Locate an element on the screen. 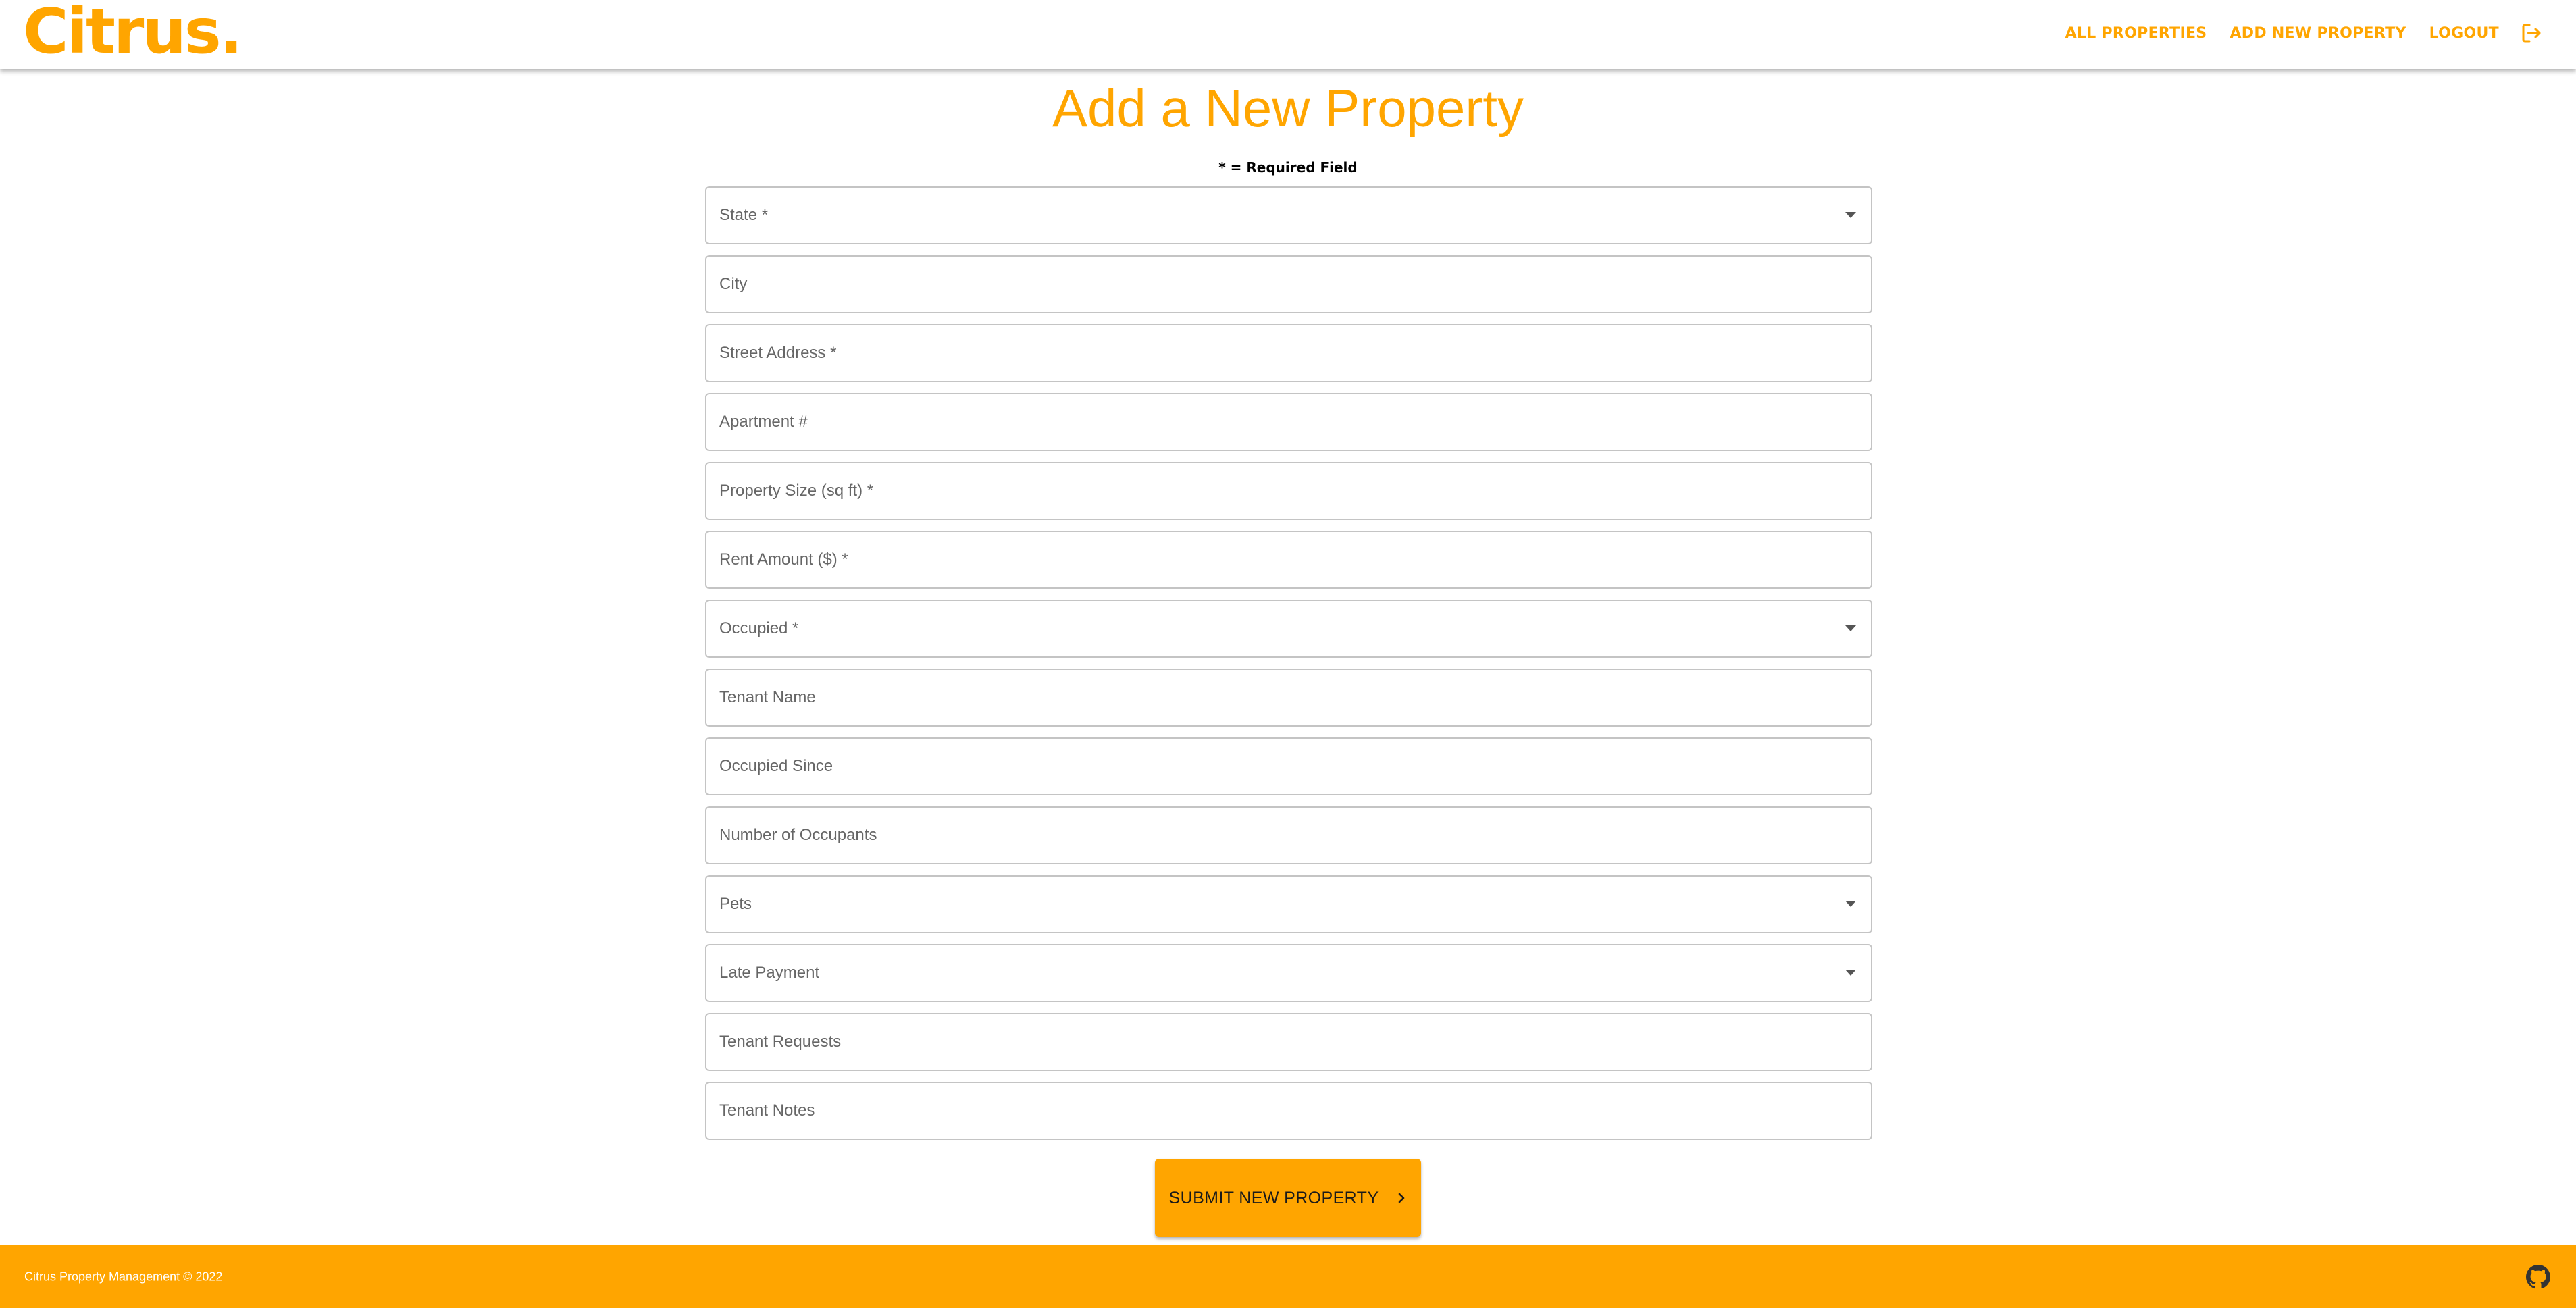 The height and width of the screenshot is (1308, 2576). github-icon is located at coordinates (2538, 1276).